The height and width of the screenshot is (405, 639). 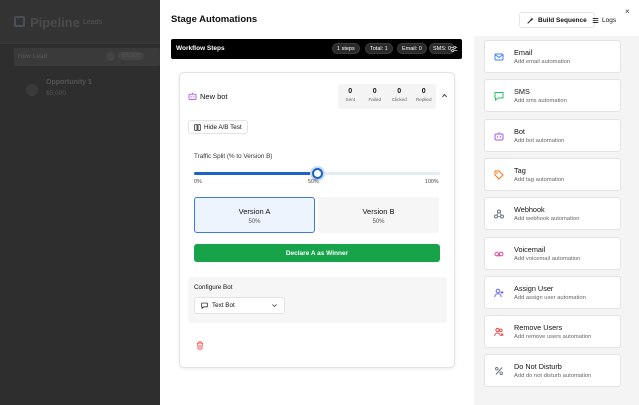 What do you see at coordinates (317, 253) in the screenshot?
I see `declare-winner-button: Declare A as Winner` at bounding box center [317, 253].